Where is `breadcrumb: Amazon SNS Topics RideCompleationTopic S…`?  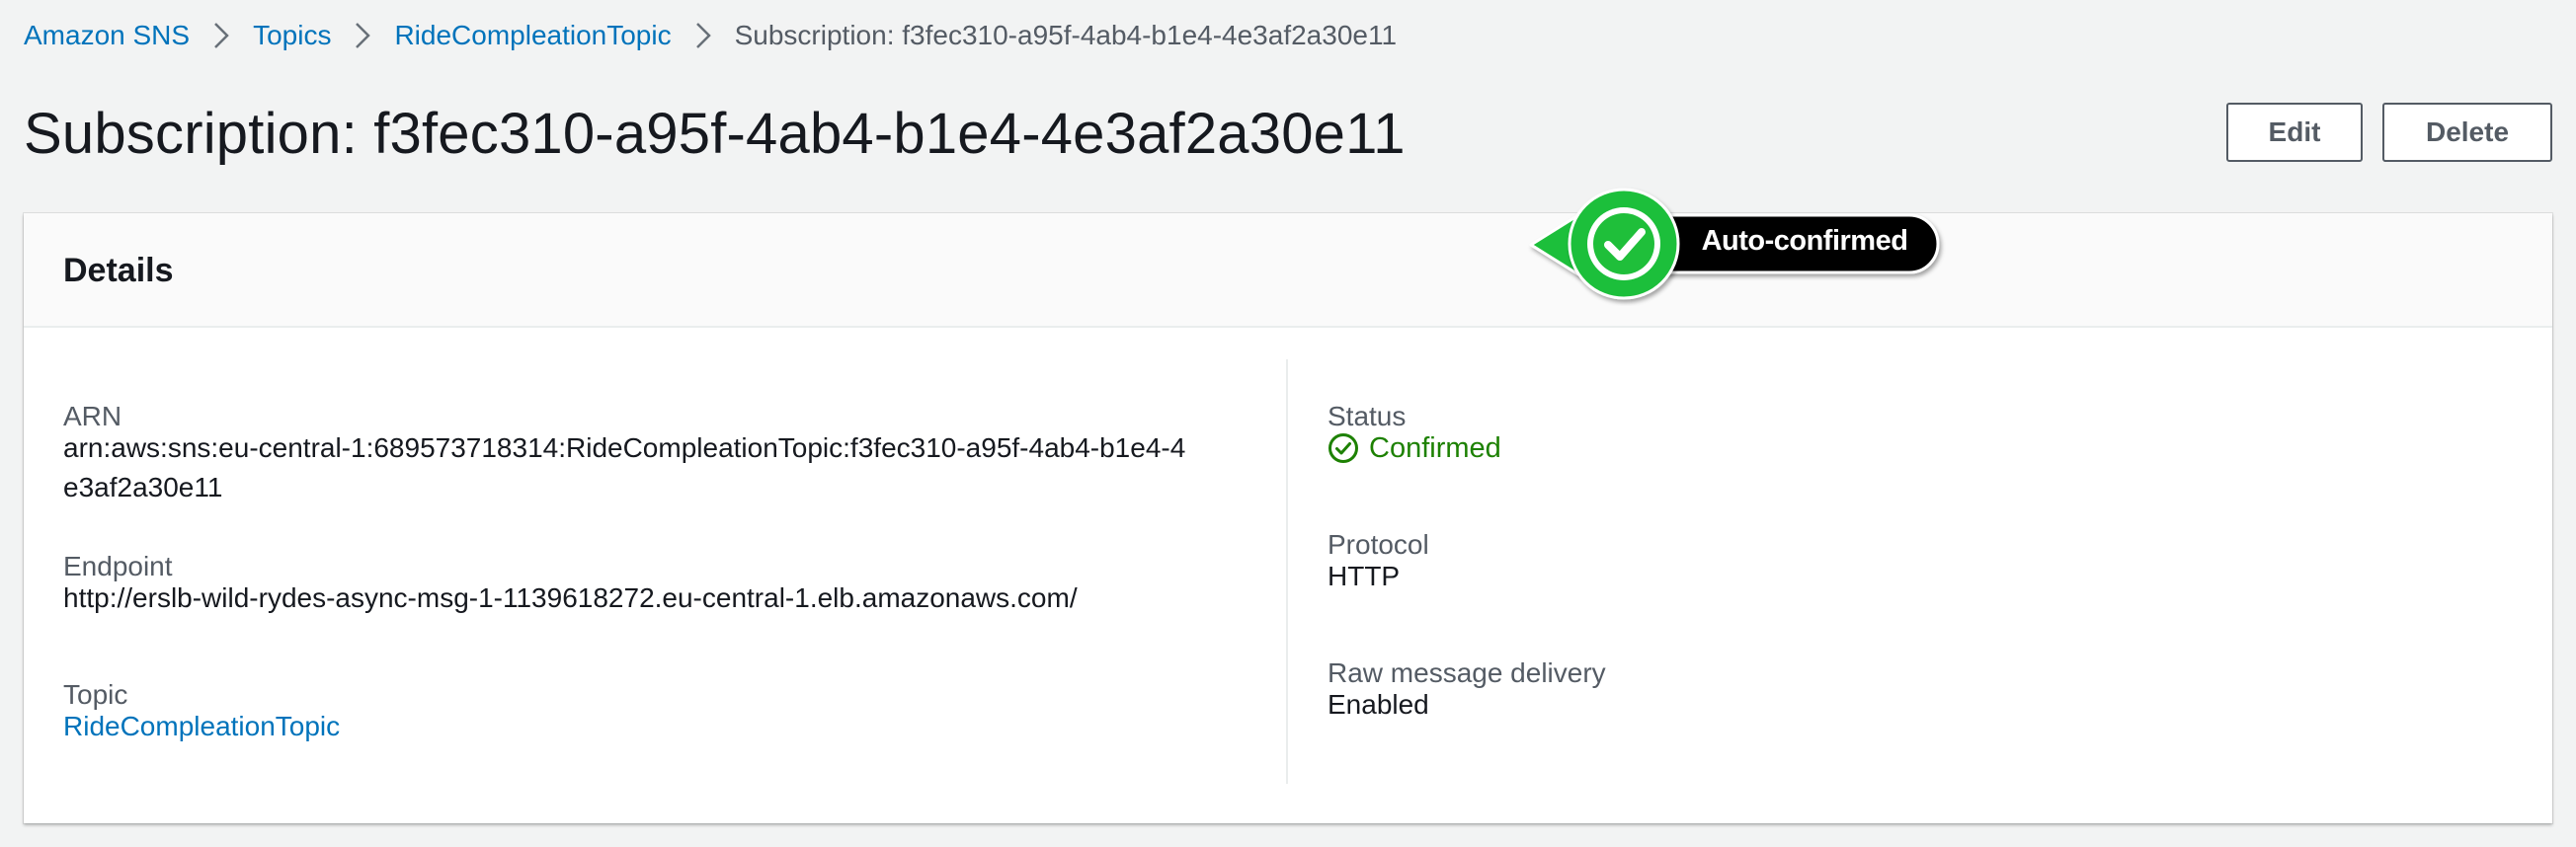 breadcrumb: Amazon SNS Topics RideCompleationTopic S… is located at coordinates (710, 35).